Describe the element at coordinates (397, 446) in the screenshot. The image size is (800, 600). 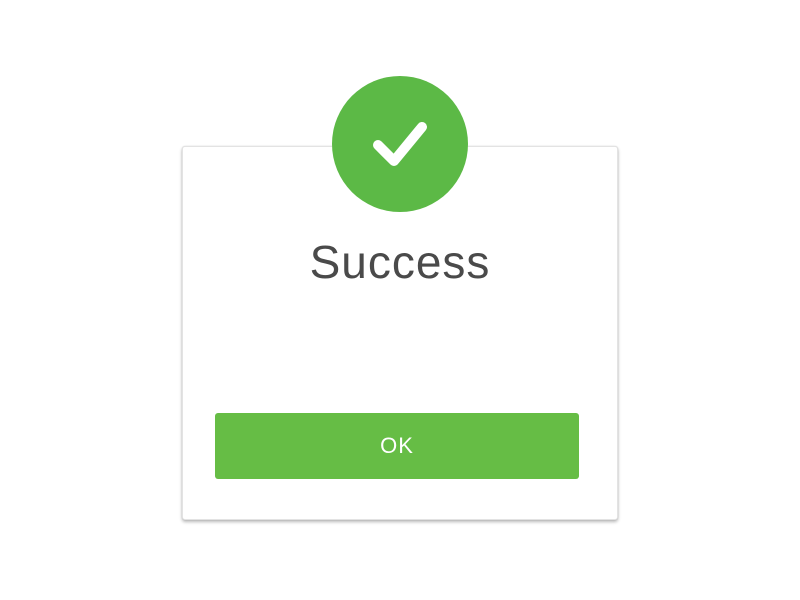
I see `ok-button: OK` at that location.